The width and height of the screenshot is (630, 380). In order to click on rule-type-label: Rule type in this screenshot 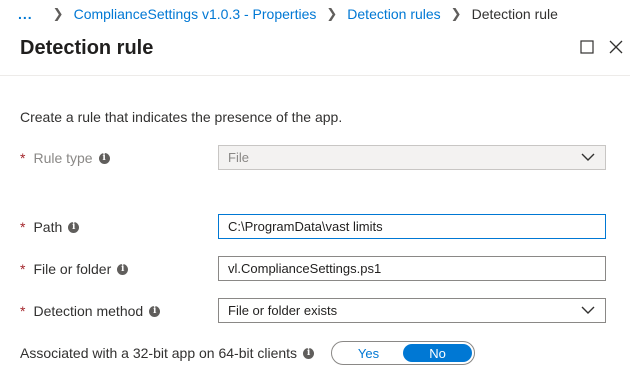, I will do `click(63, 158)`.